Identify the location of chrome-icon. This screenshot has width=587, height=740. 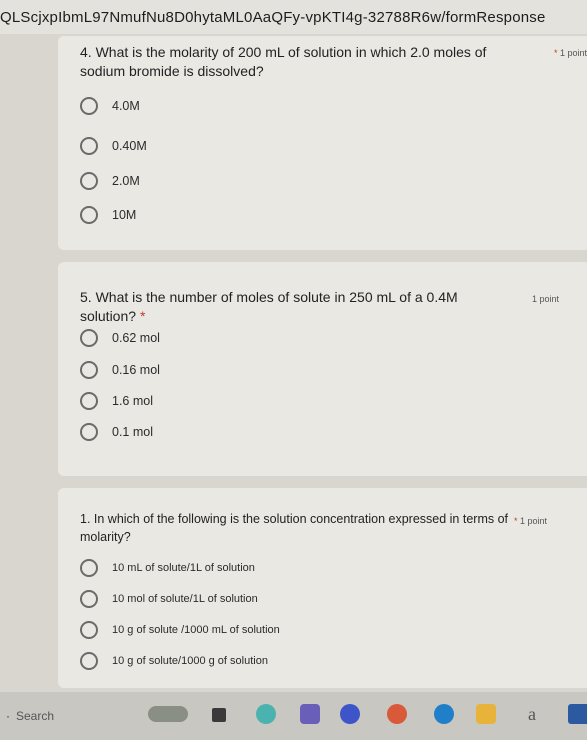
(397, 714).